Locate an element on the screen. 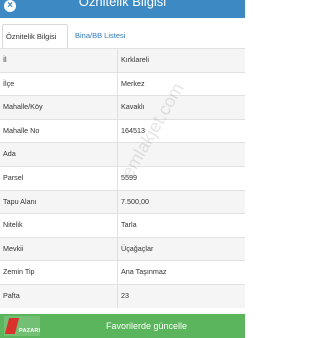 This screenshot has height=338, width=320. row-key: Parsel is located at coordinates (13, 177).